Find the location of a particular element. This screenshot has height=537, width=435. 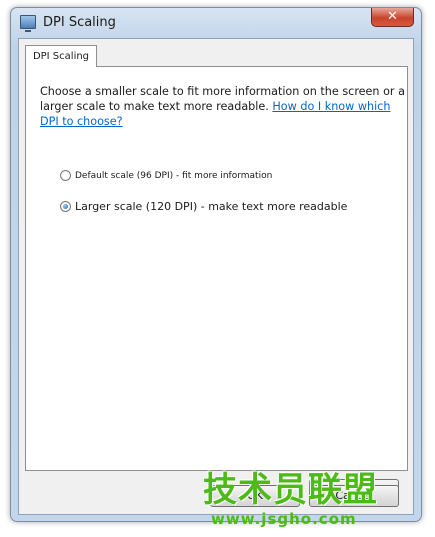

close-button: ✕ is located at coordinates (392, 17).